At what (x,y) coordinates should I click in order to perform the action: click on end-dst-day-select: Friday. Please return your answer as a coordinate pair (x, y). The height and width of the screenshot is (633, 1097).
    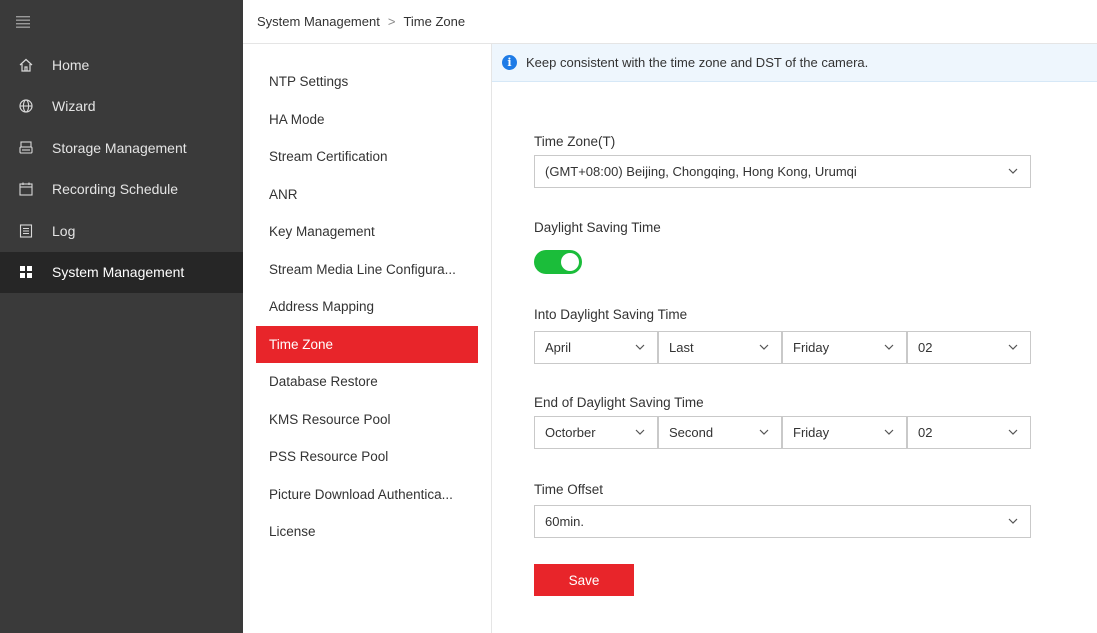
    Looking at the image, I should click on (844, 432).